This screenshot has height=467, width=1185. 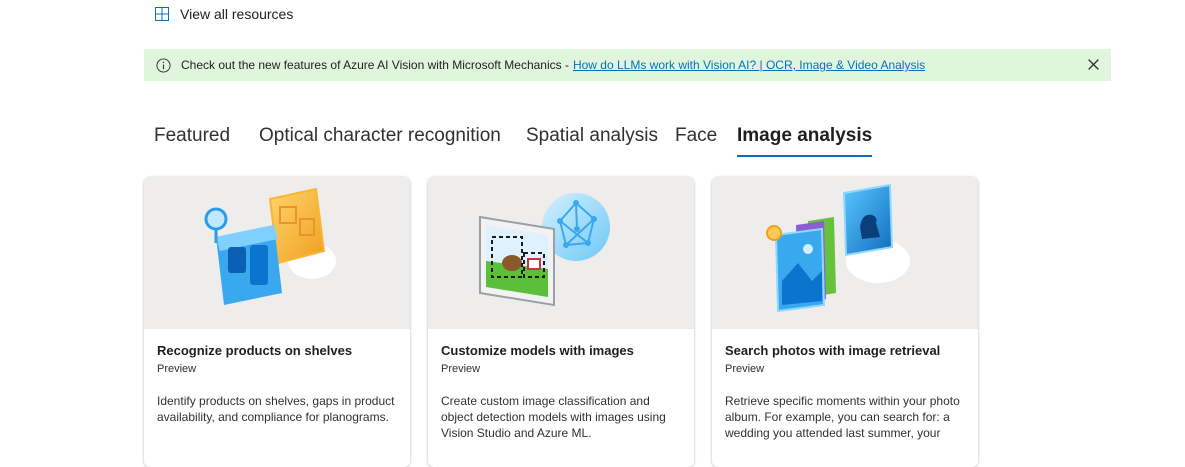 What do you see at coordinates (162, 14) in the screenshot?
I see `grid-icon` at bounding box center [162, 14].